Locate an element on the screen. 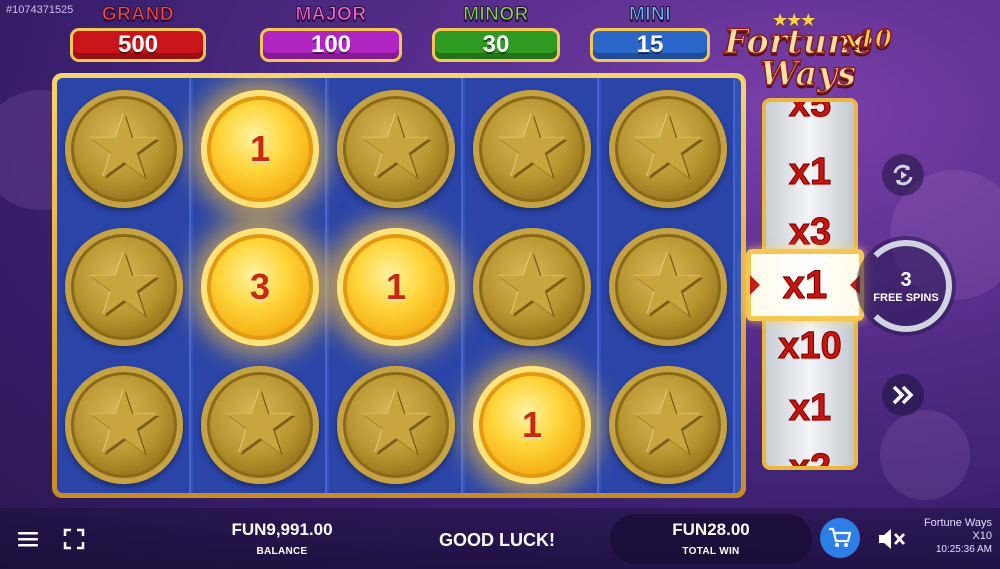 This screenshot has height=569, width=1000. coin-value: 3 is located at coordinates (260, 286).